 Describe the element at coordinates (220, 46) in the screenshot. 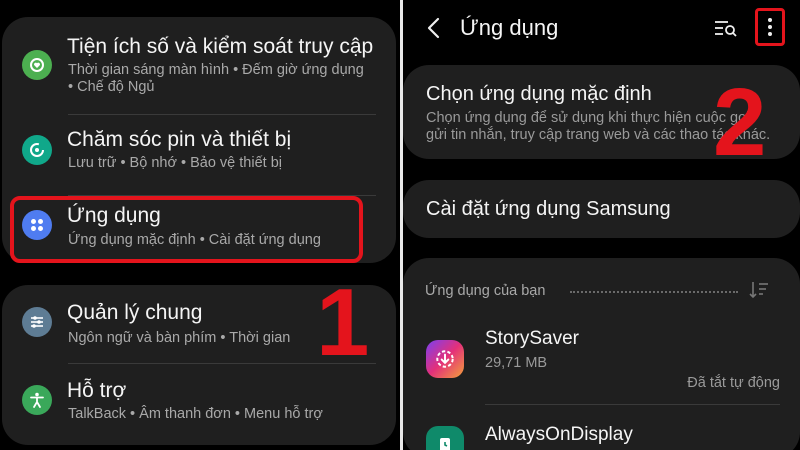

I see `settings-item-title: Tiện ích số và kiểm soát truy cập` at that location.